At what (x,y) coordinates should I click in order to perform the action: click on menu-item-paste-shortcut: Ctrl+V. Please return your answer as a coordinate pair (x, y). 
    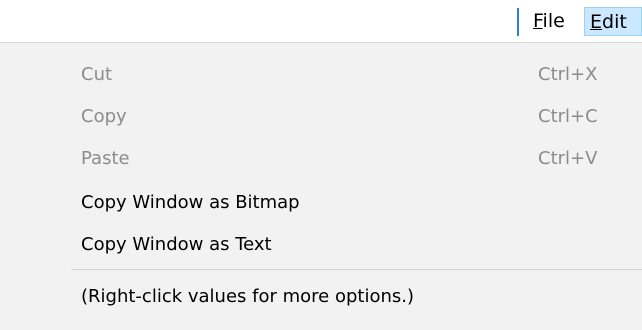
    Looking at the image, I should click on (568, 158).